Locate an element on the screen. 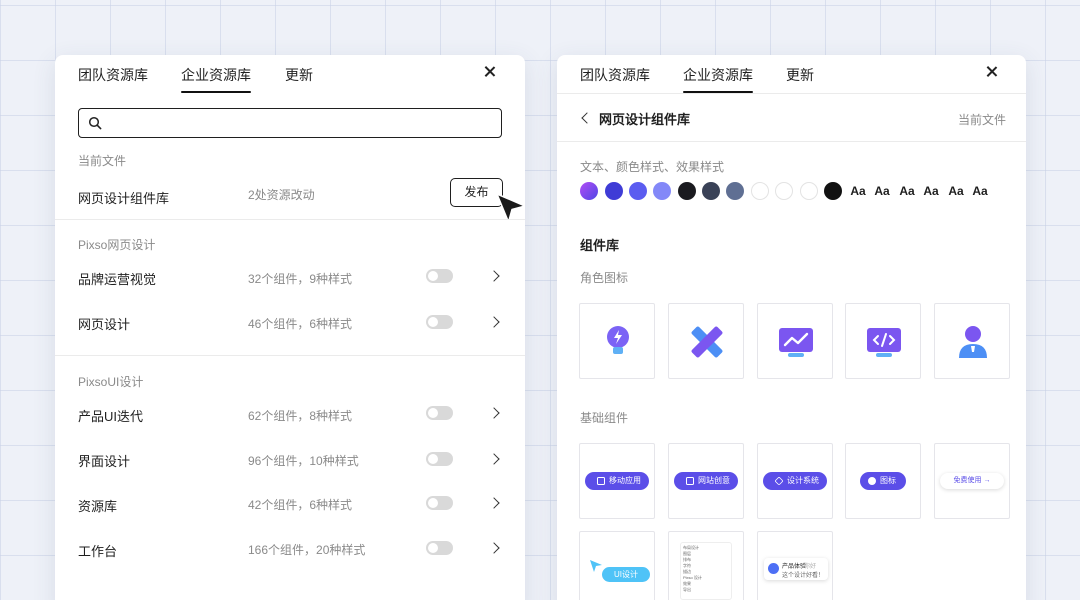 This screenshot has width=1080, height=600. component-card: 网站创意 is located at coordinates (706, 481).